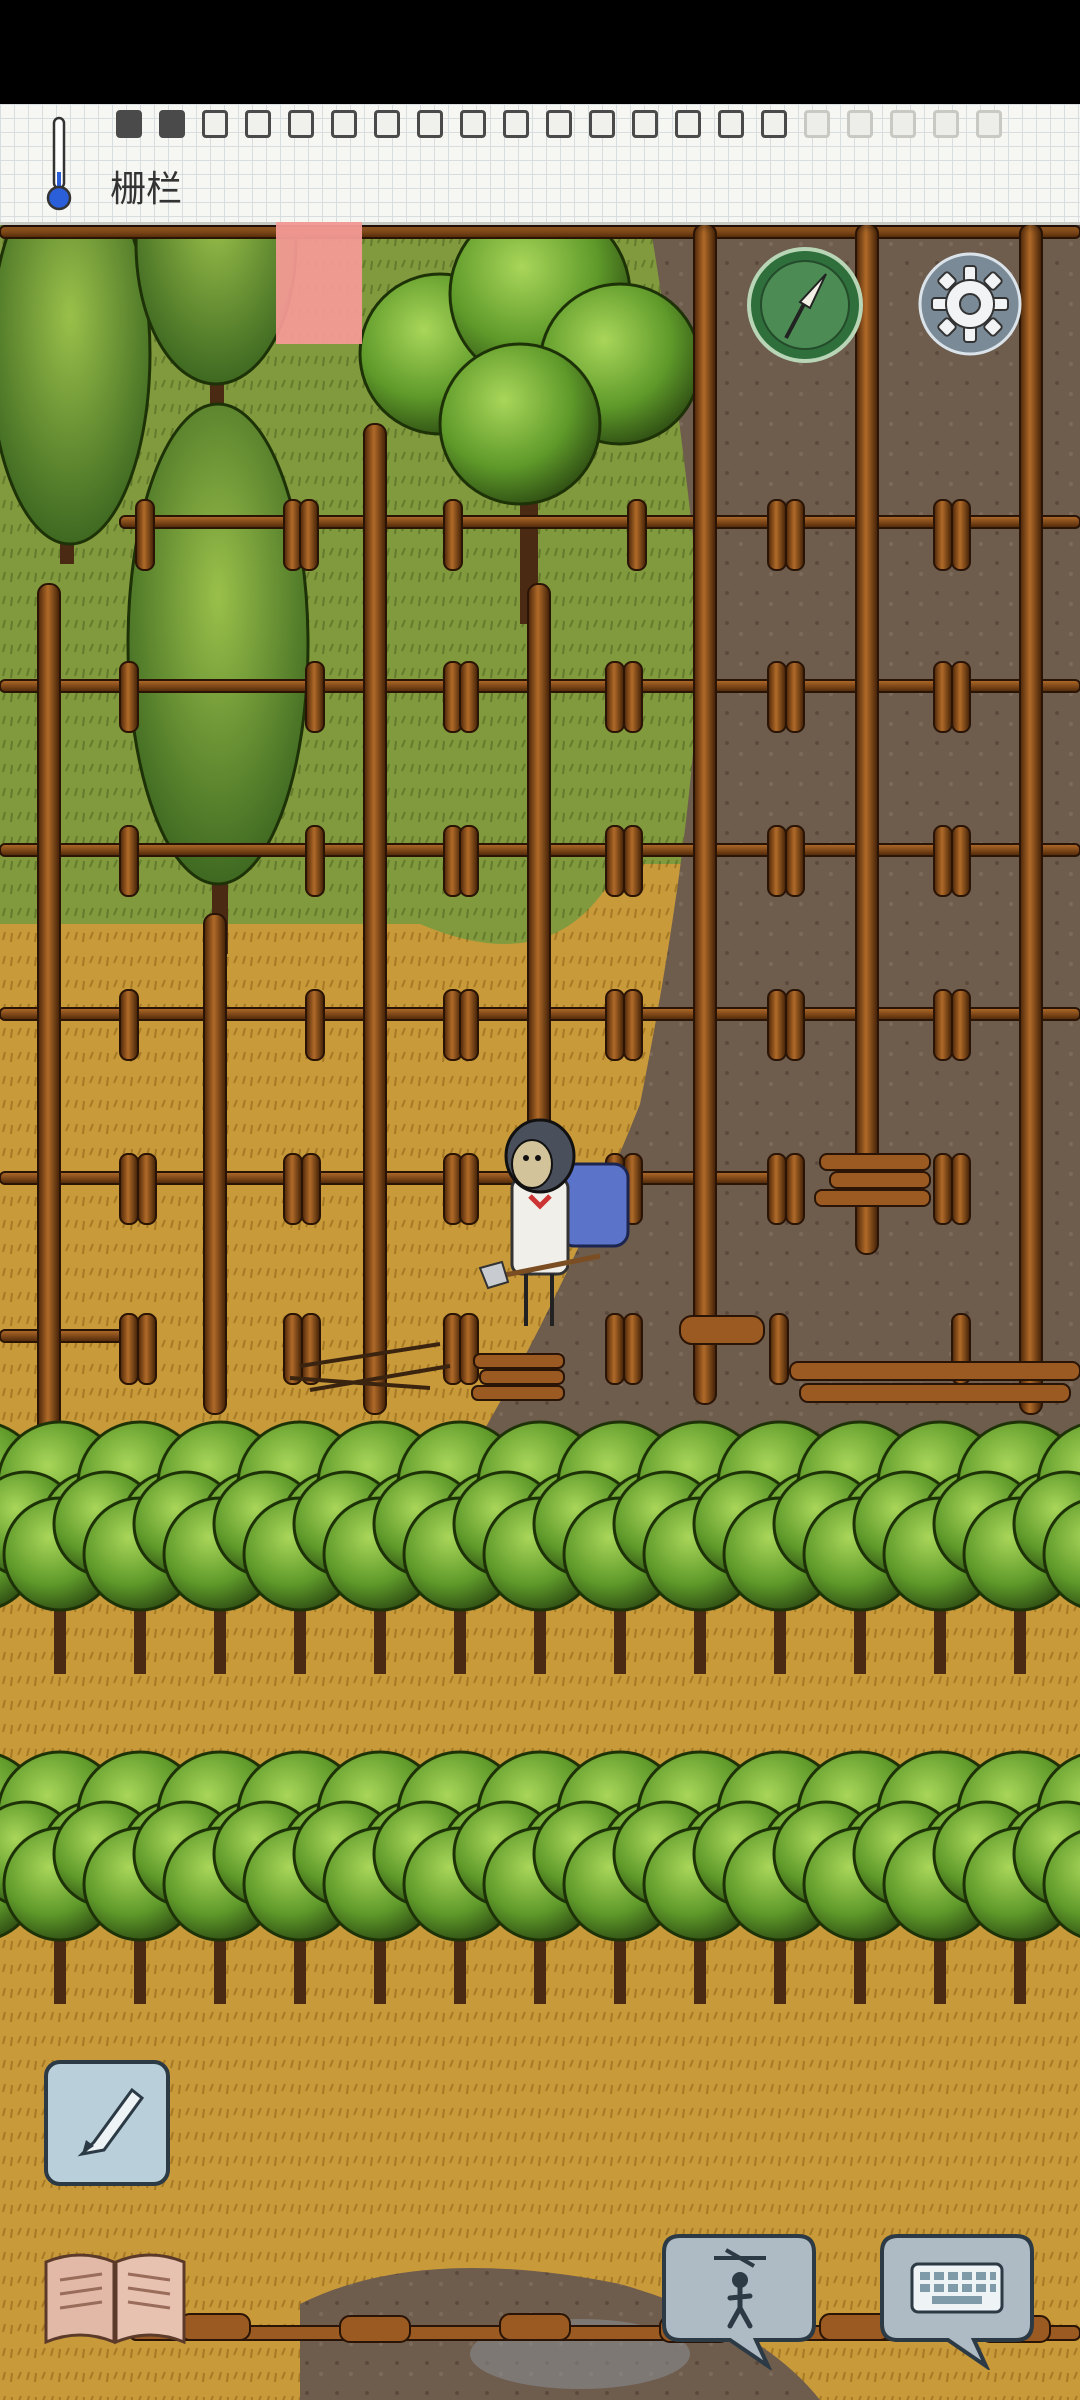  What do you see at coordinates (540, 52) in the screenshot?
I see `status-bar` at bounding box center [540, 52].